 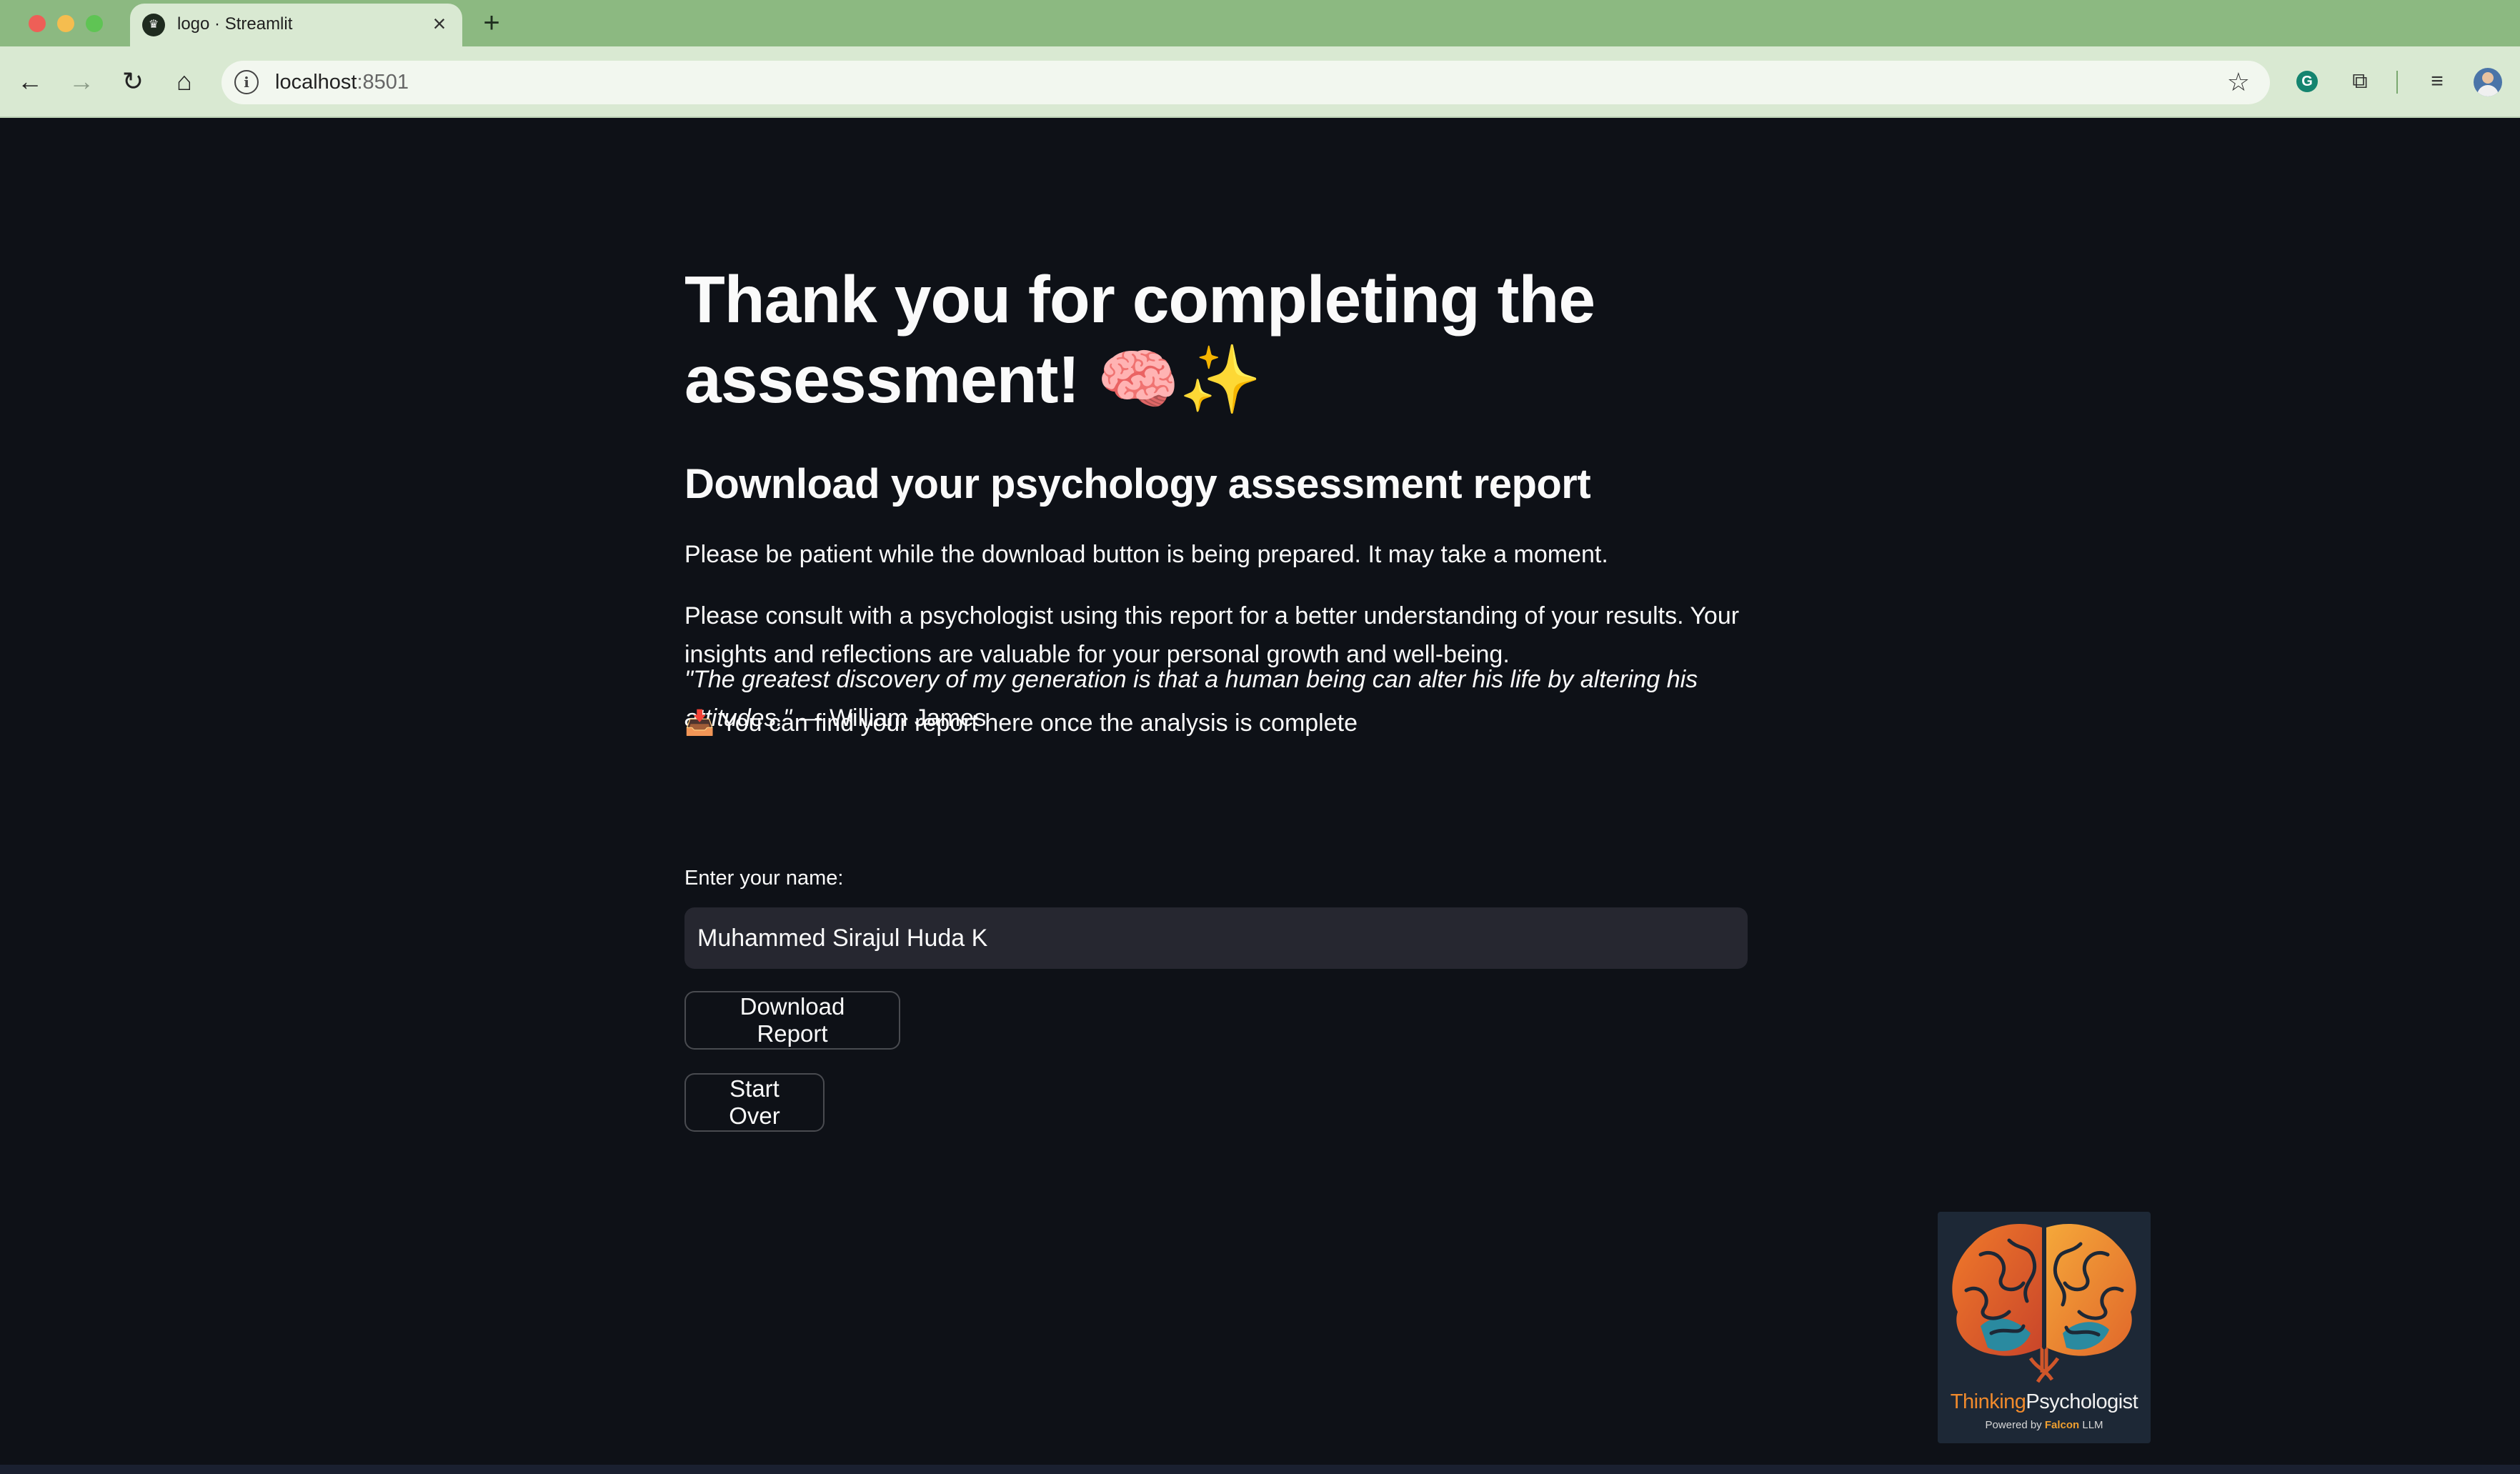 What do you see at coordinates (2044, 1303) in the screenshot?
I see `brain-logo-icon` at bounding box center [2044, 1303].